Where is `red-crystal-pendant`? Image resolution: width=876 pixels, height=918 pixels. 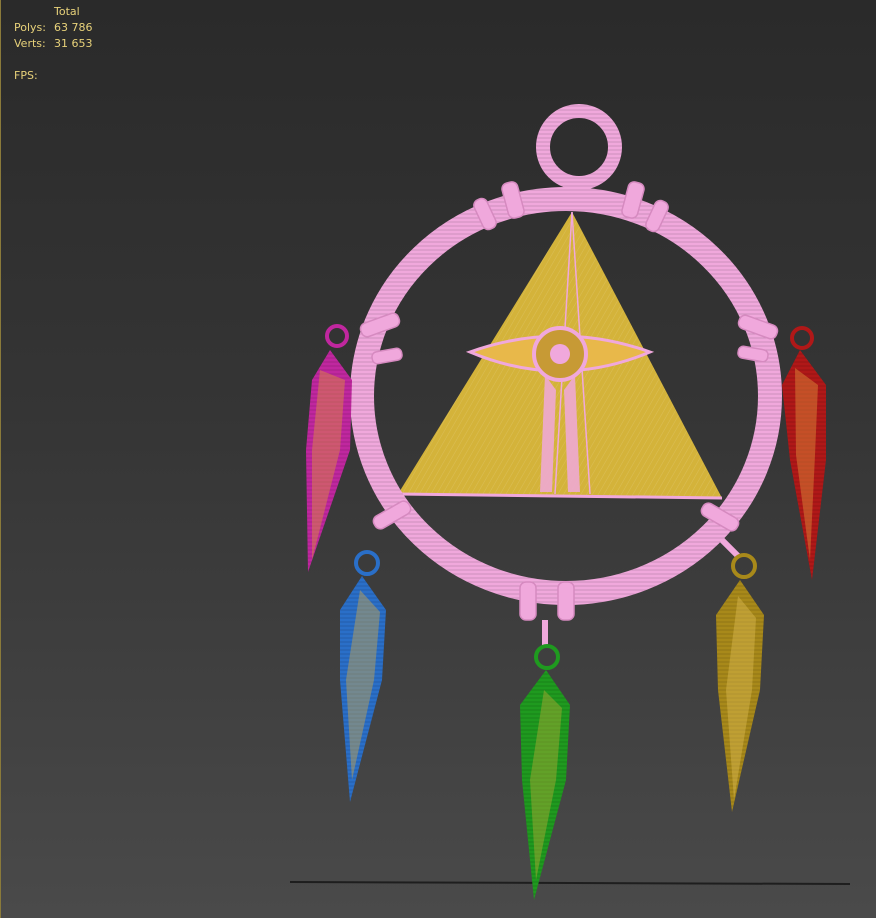
red-crystal-pendant is located at coordinates (804, 453).